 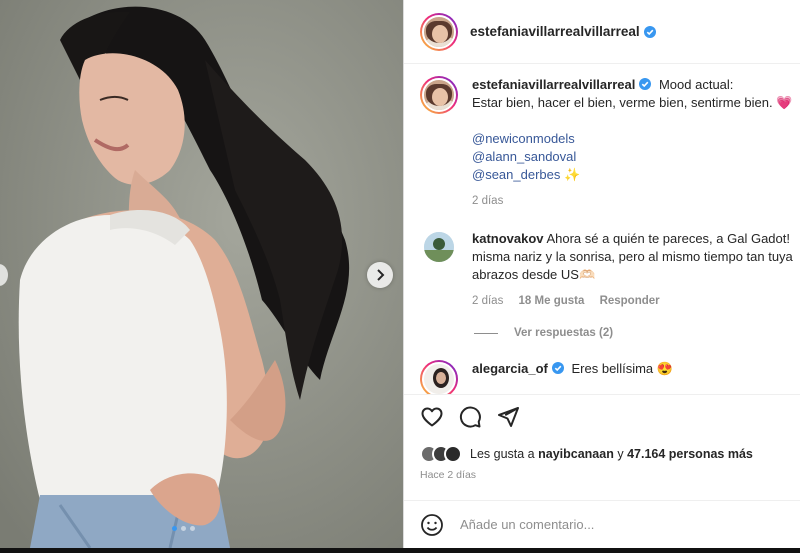 I want to click on reply-button: Responder, so click(x=630, y=301).